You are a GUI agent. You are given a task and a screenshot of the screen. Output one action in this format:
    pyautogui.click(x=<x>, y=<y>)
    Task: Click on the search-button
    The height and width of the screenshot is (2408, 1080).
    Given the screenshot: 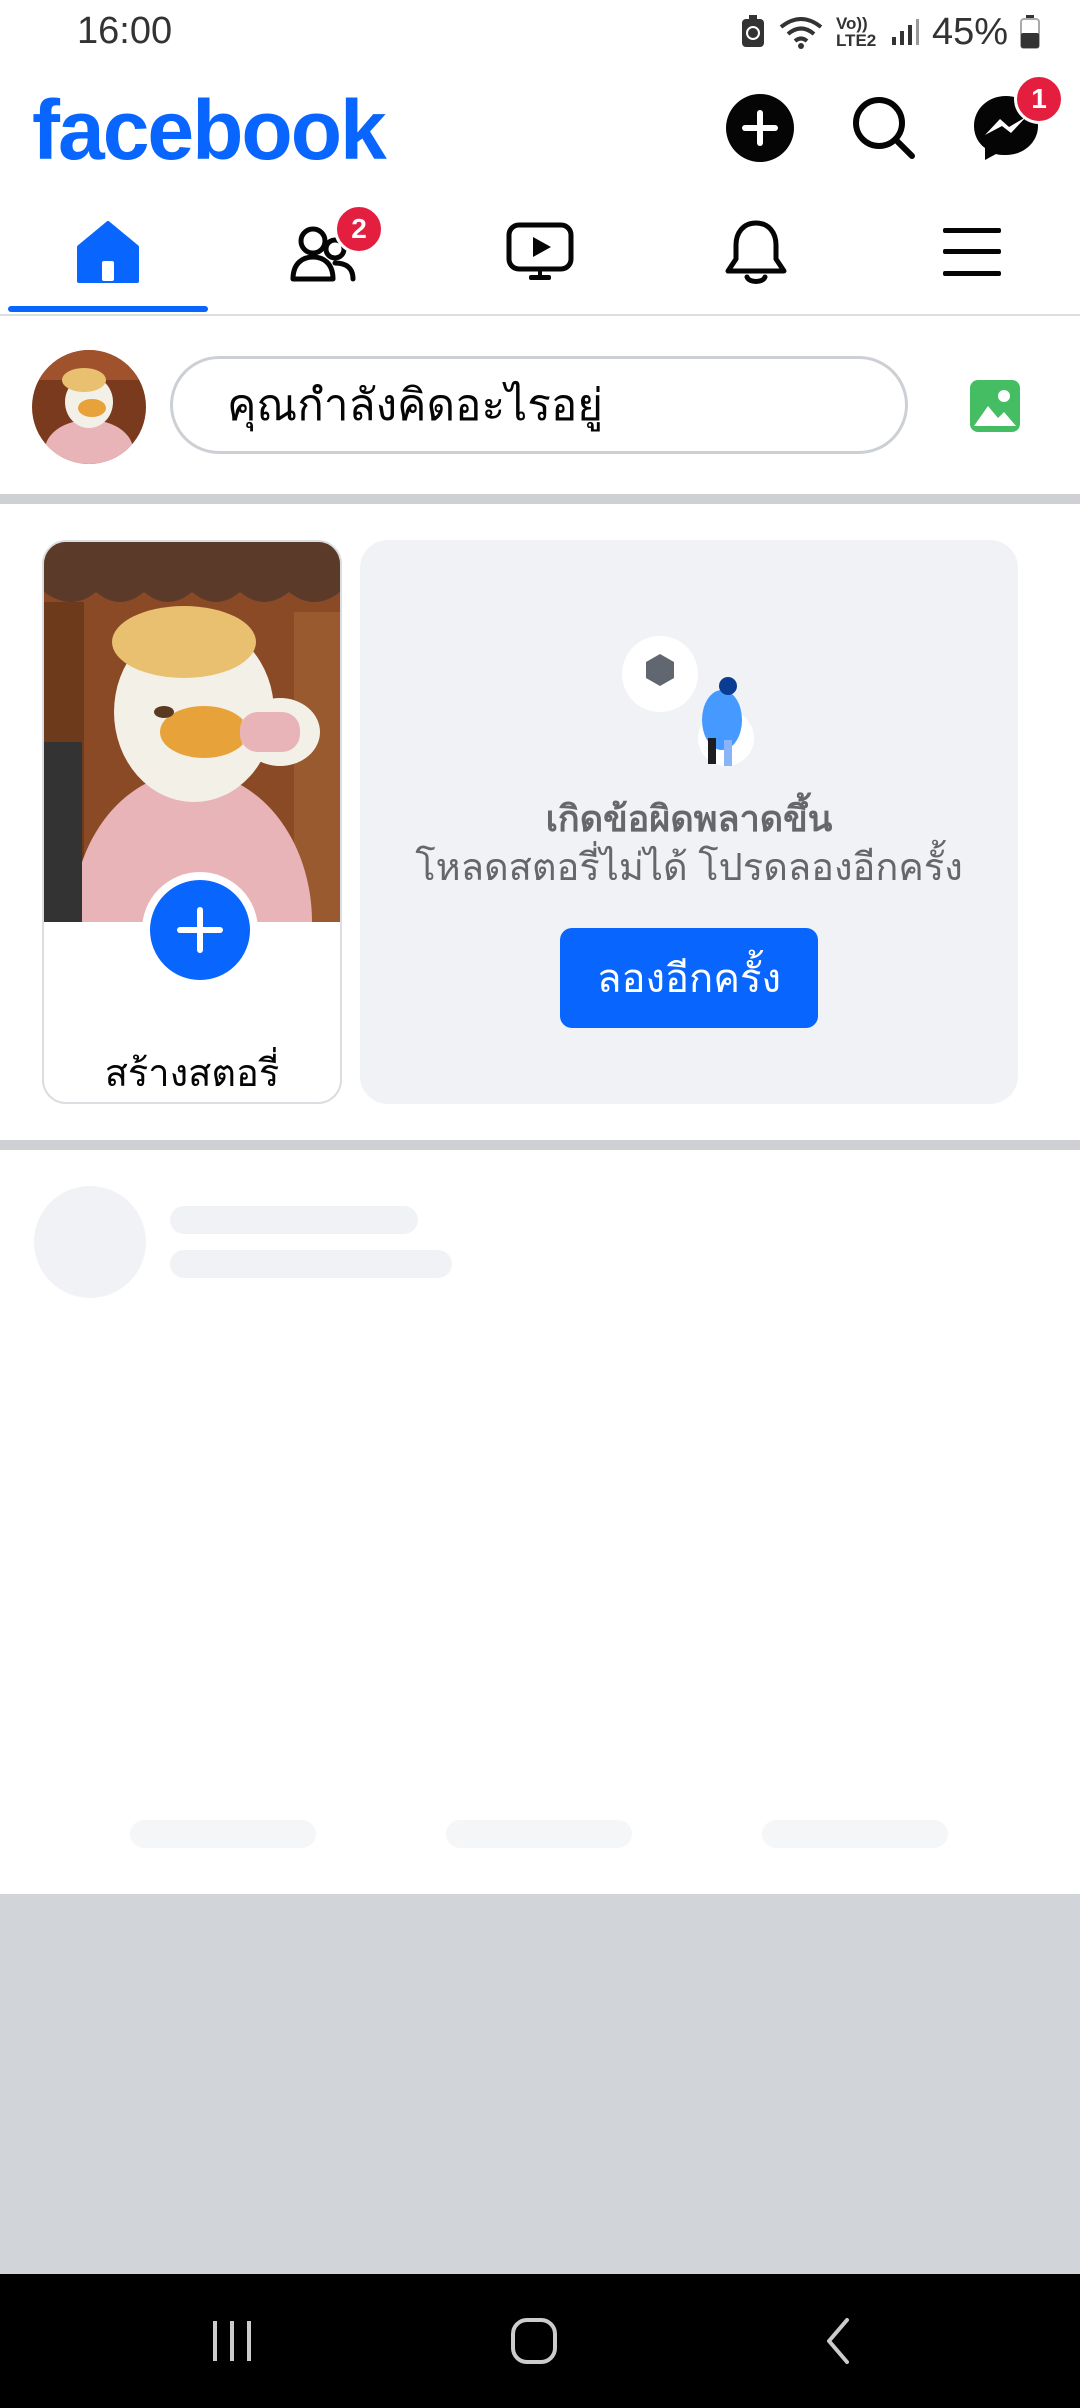 What is the action you would take?
    pyautogui.click(x=884, y=128)
    